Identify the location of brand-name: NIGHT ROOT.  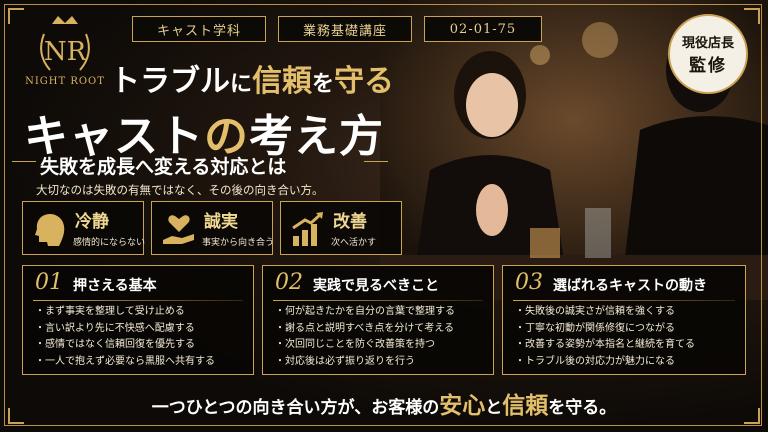
(65, 81).